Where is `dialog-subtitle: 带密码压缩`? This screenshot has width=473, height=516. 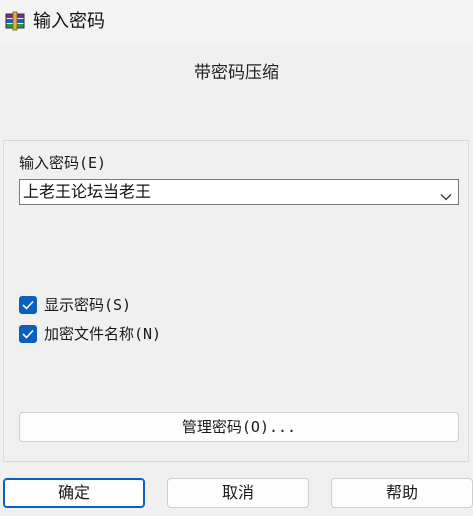
dialog-subtitle: 带密码压缩 is located at coordinates (236, 73).